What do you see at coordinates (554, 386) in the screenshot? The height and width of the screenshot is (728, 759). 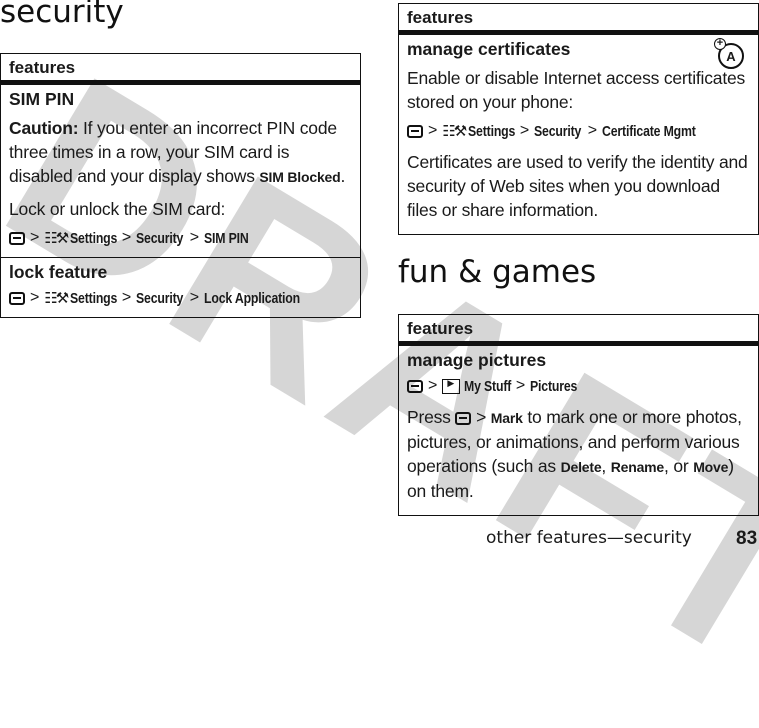 I see `path-item: Pictures` at bounding box center [554, 386].